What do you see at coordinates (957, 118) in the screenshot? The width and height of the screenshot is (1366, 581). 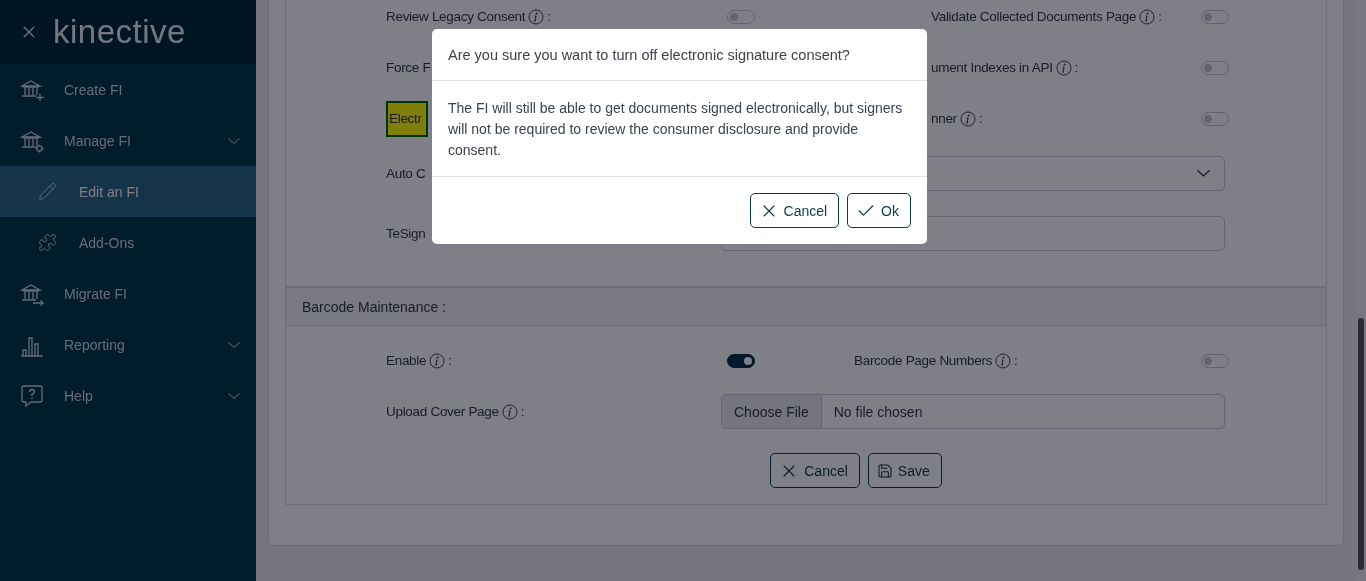 I see `field-label: nner :` at bounding box center [957, 118].